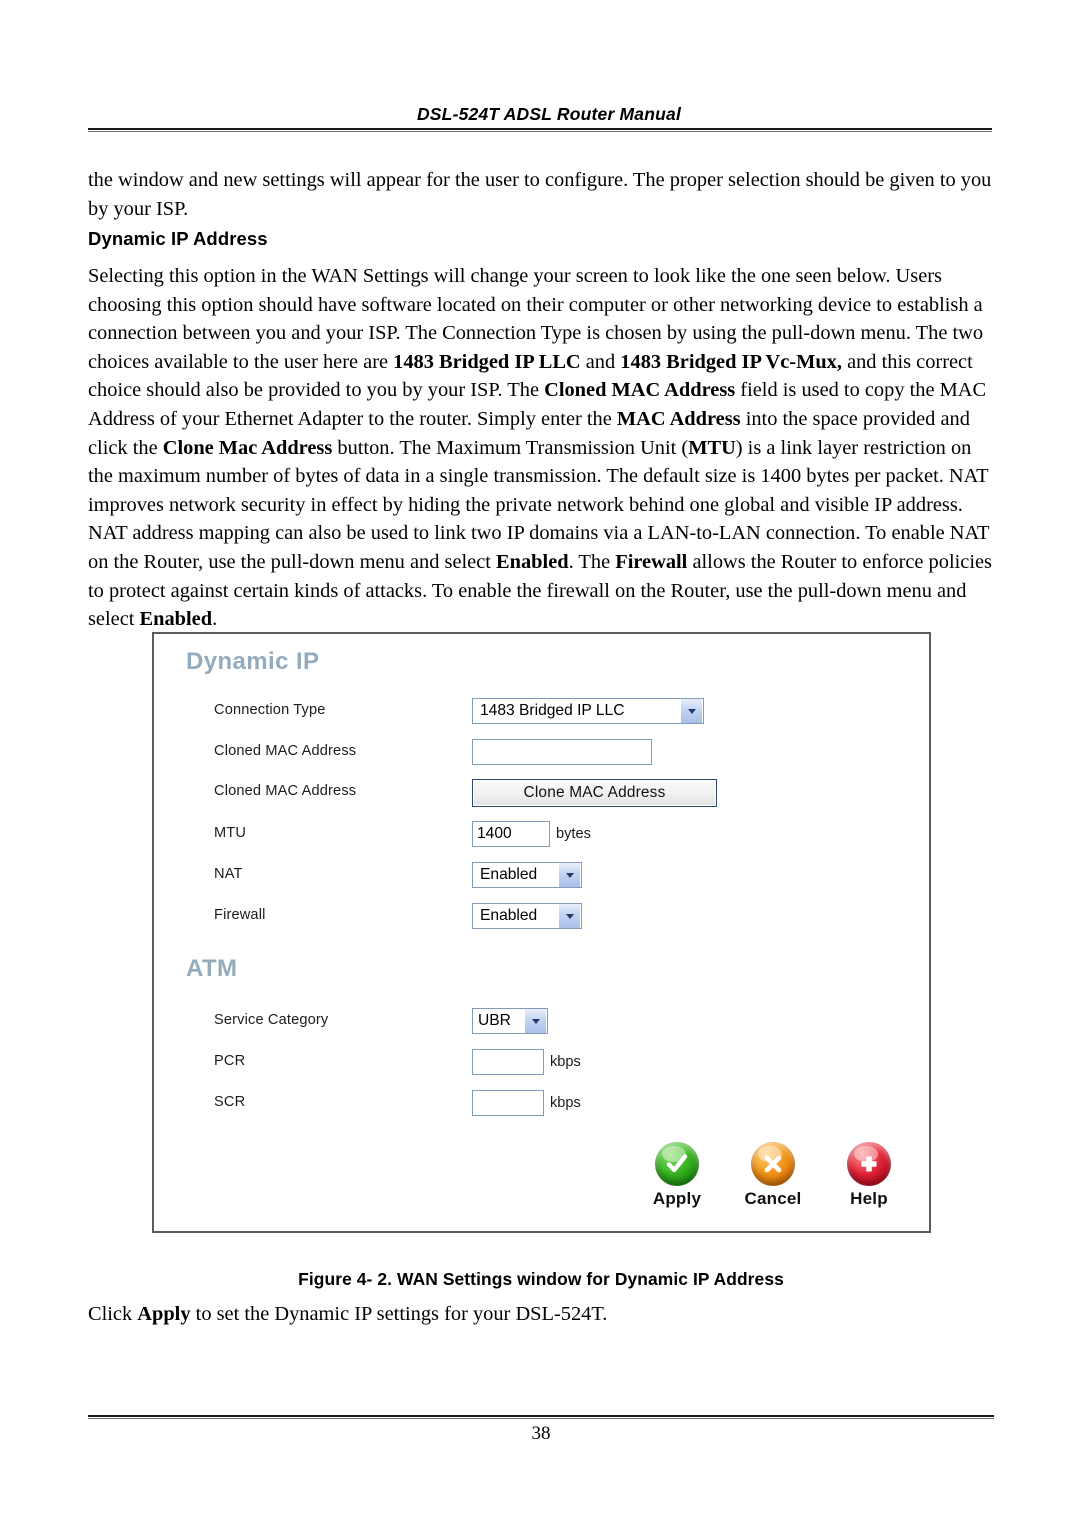 The image size is (1080, 1528). What do you see at coordinates (869, 1198) in the screenshot?
I see `help-button-label: Help` at bounding box center [869, 1198].